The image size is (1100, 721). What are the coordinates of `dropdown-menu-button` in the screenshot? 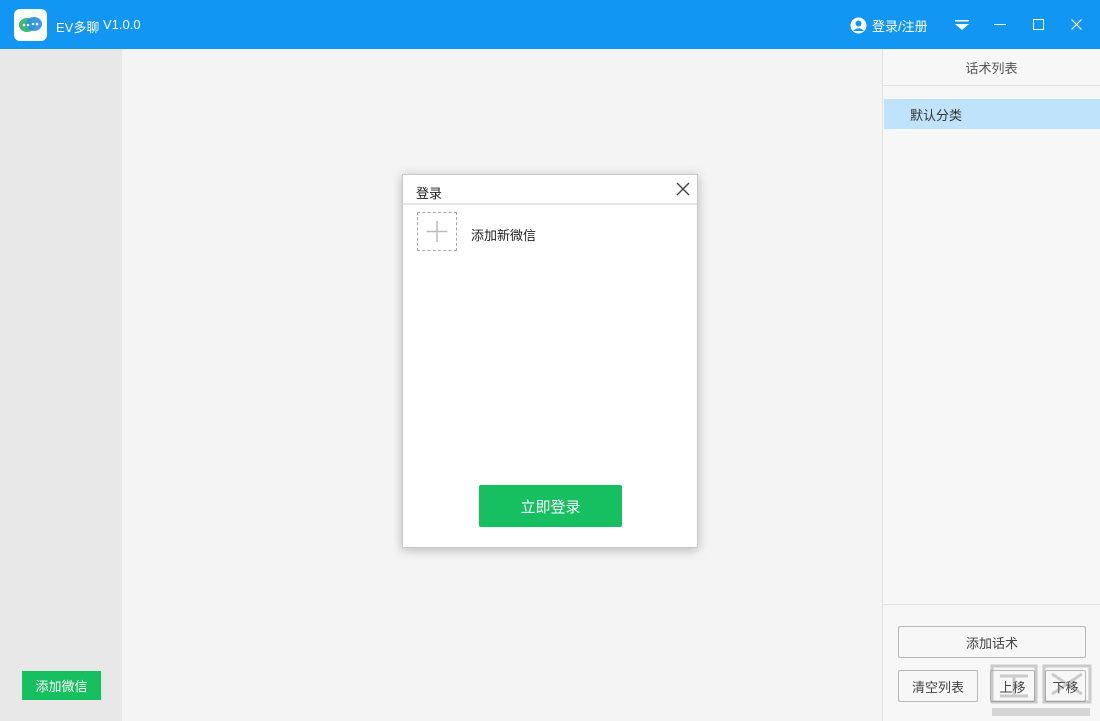 It's located at (962, 25).